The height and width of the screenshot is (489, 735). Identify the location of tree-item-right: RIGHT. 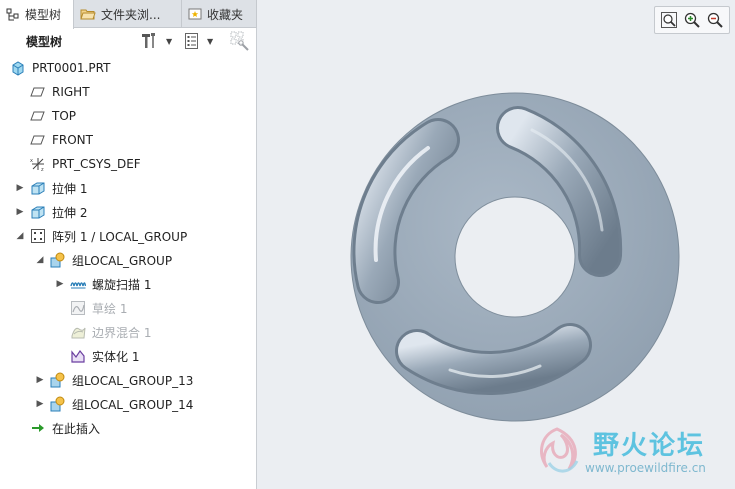
(127, 92).